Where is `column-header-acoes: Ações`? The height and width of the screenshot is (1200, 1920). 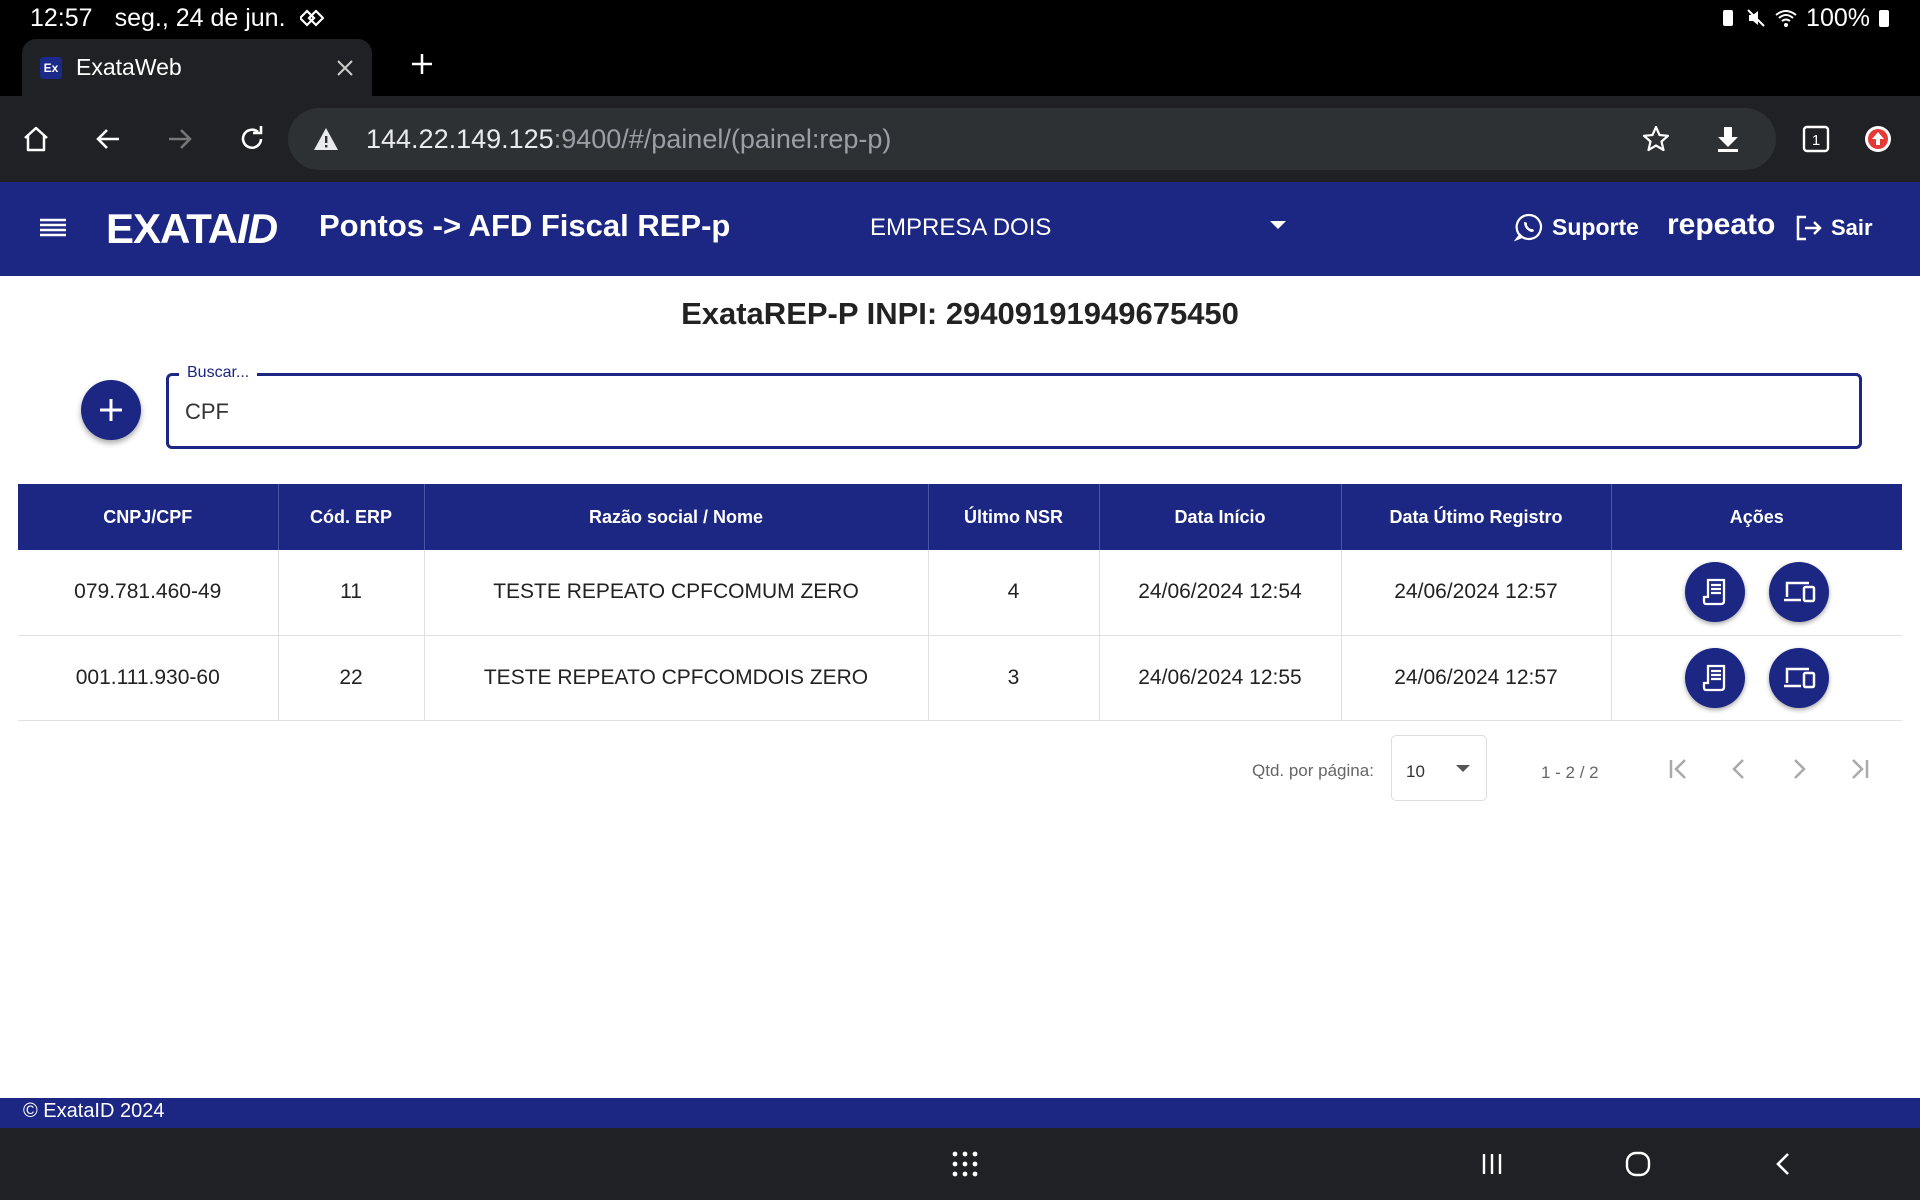
column-header-acoes: Ações is located at coordinates (1756, 517).